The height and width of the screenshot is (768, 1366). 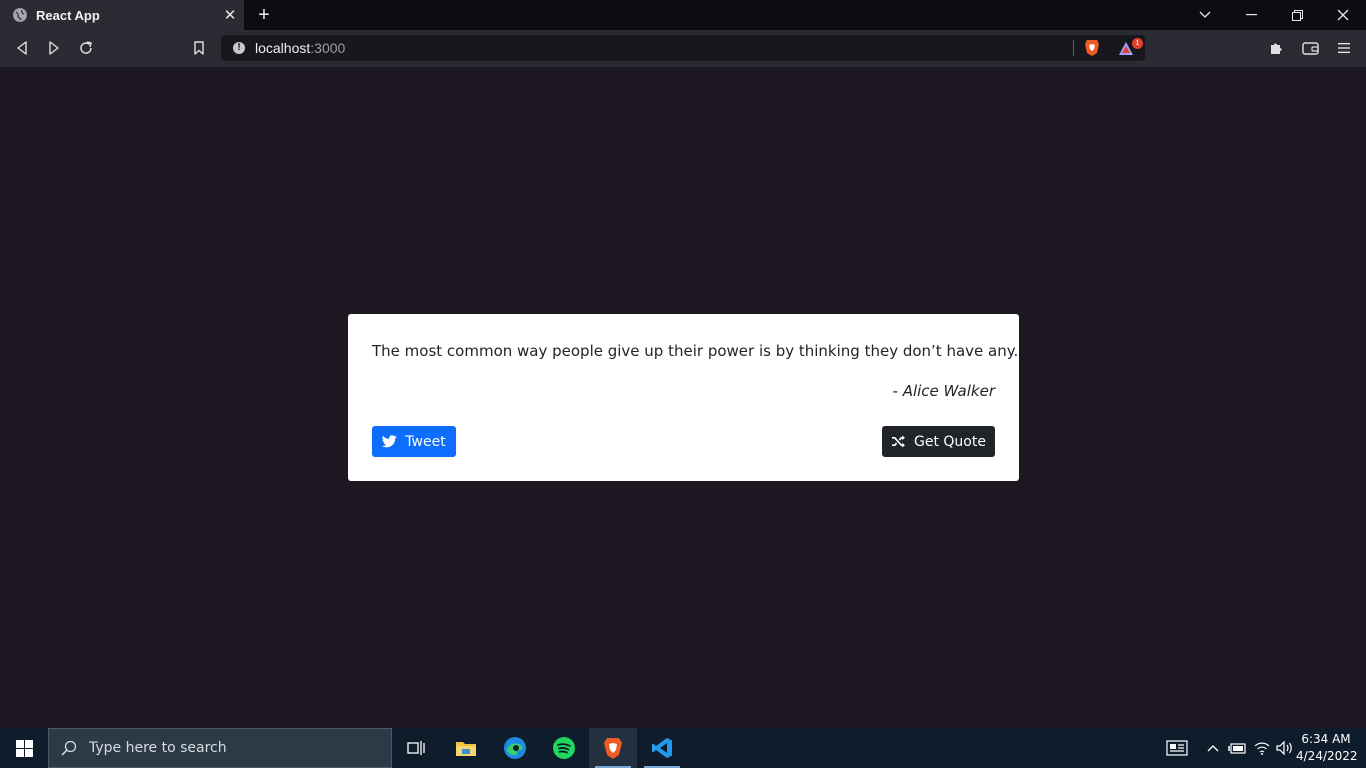 I want to click on search-icon, so click(x=69, y=748).